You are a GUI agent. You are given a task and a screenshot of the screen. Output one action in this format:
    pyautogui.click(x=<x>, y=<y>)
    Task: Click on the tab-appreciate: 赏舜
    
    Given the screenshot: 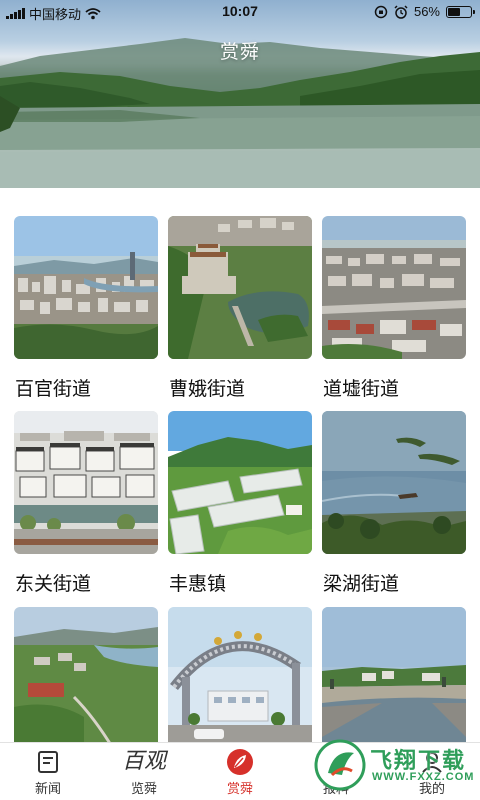 What is the action you would take?
    pyautogui.click(x=240, y=771)
    